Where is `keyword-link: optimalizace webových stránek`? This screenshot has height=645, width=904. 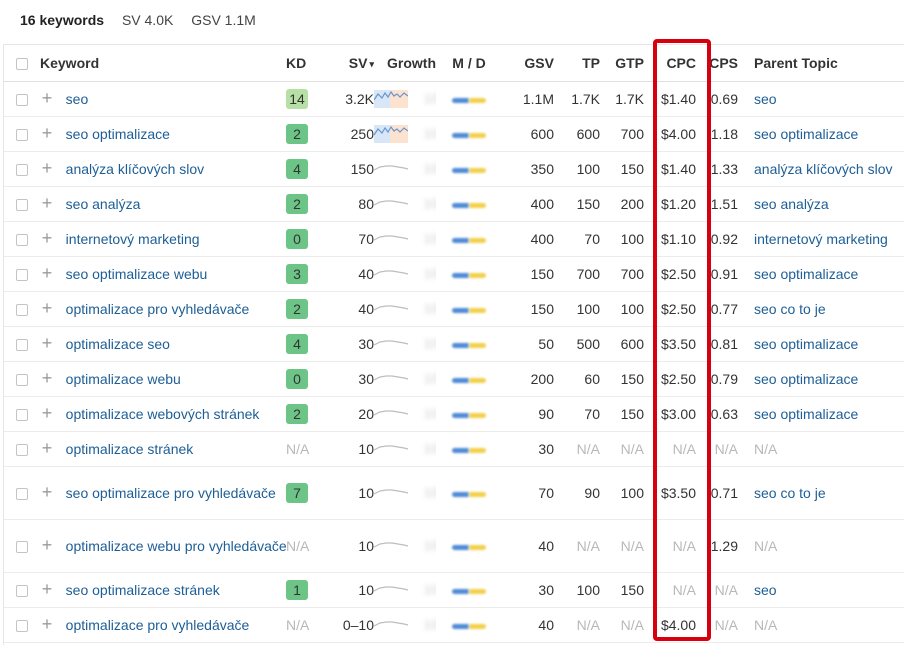
keyword-link: optimalizace webových stránek is located at coordinates (163, 414).